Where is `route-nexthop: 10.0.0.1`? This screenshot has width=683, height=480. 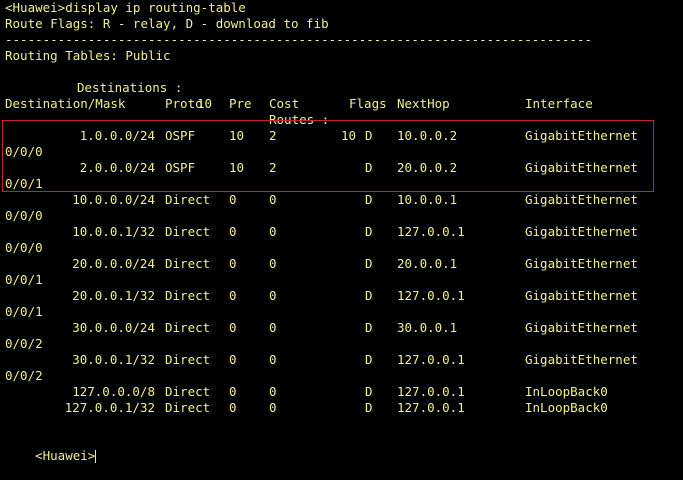 route-nexthop: 10.0.0.1 is located at coordinates (427, 199).